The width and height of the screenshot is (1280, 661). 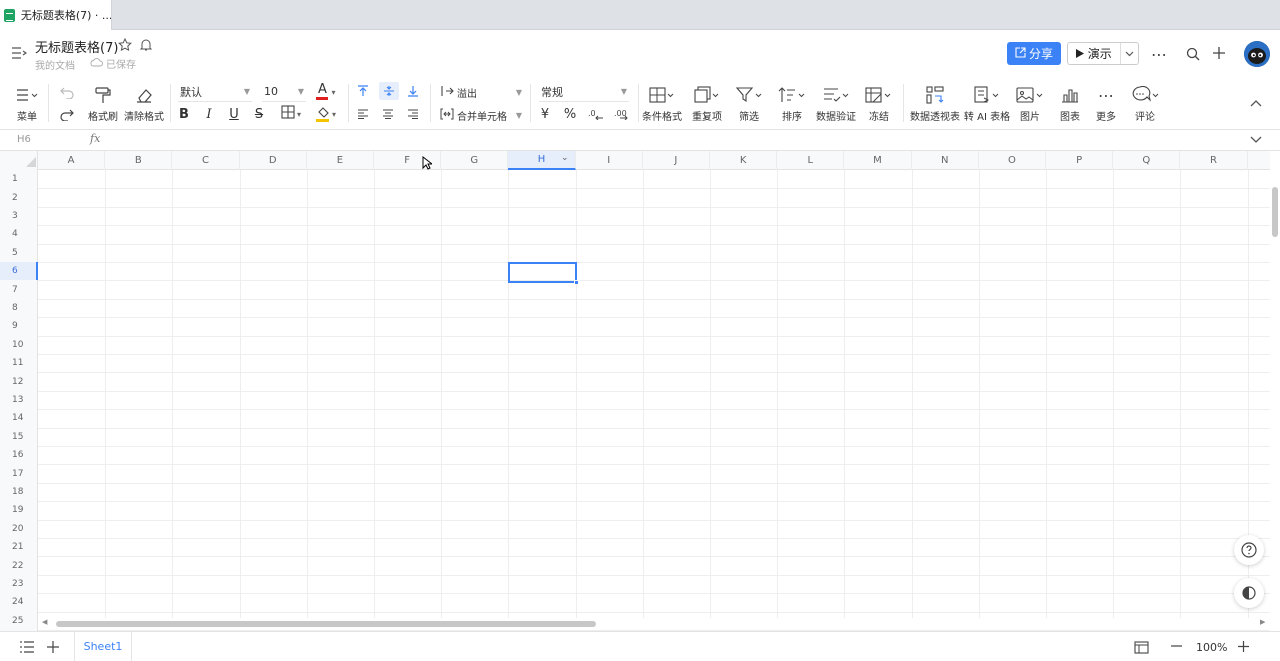 What do you see at coordinates (19, 602) in the screenshot?
I see `row-header: 24` at bounding box center [19, 602].